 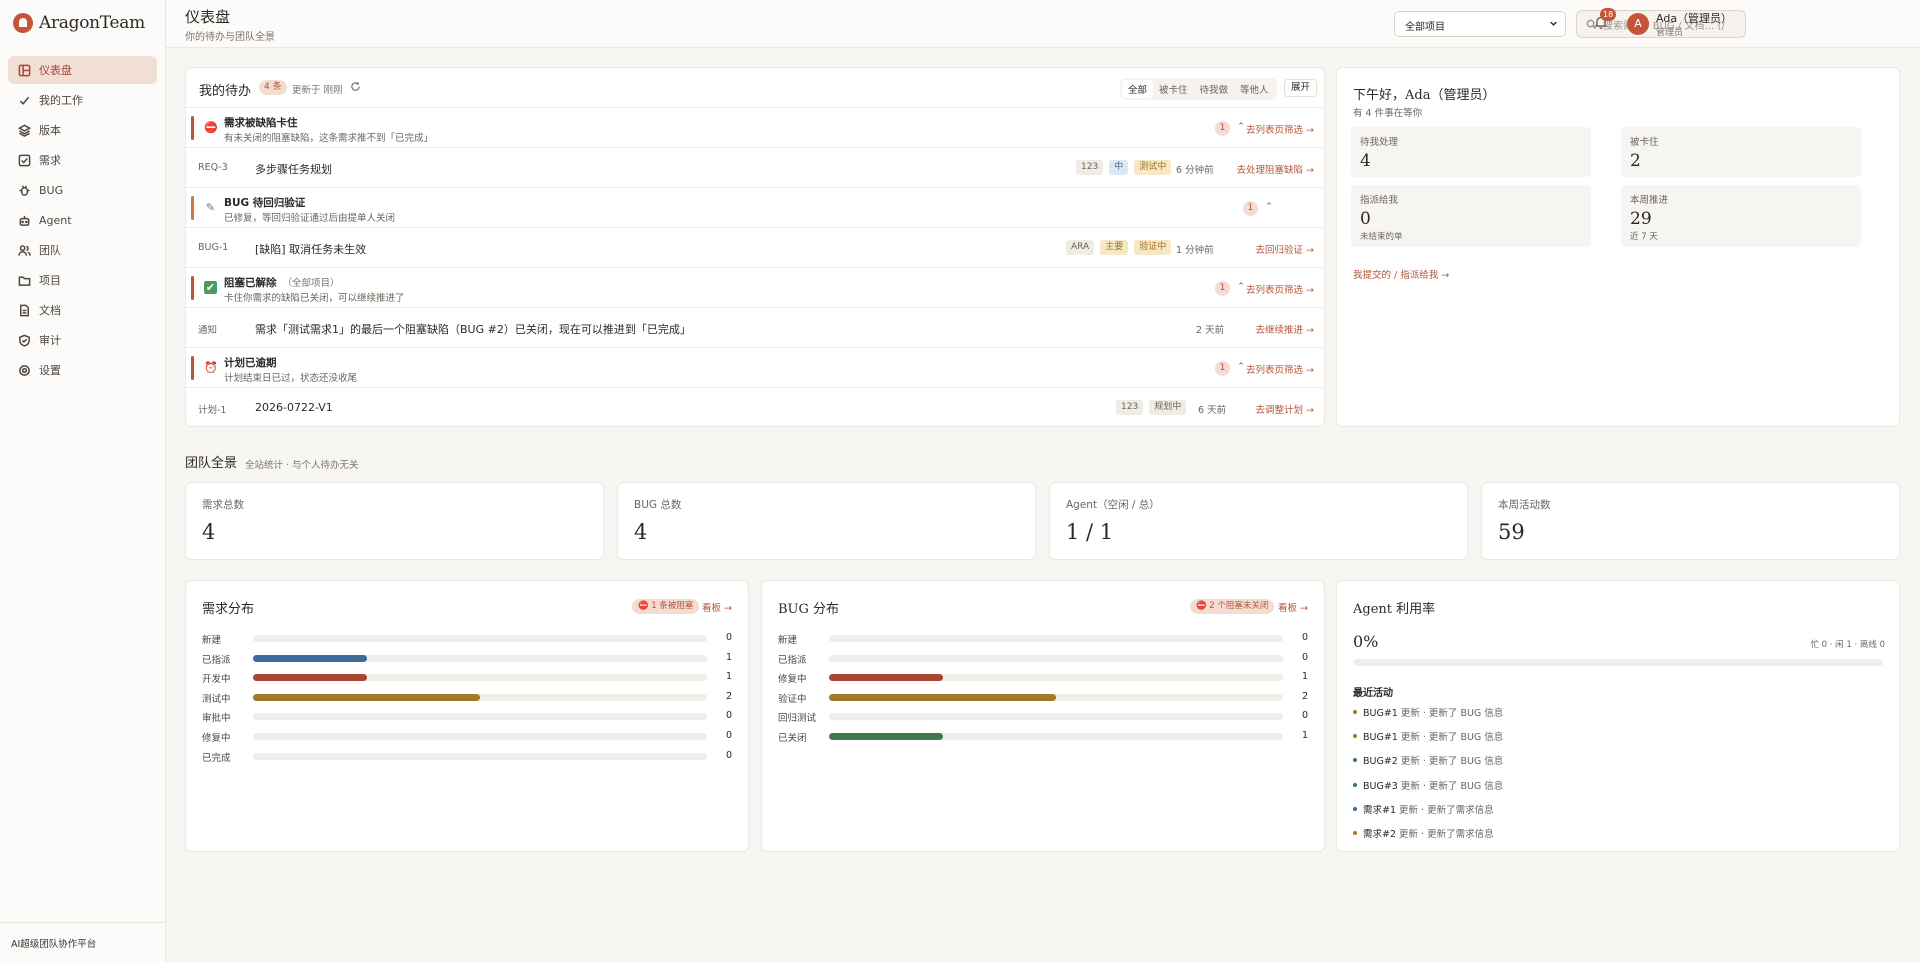 What do you see at coordinates (82, 70) in the screenshot?
I see `sidebar-item-dashboard: 仪表盘` at bounding box center [82, 70].